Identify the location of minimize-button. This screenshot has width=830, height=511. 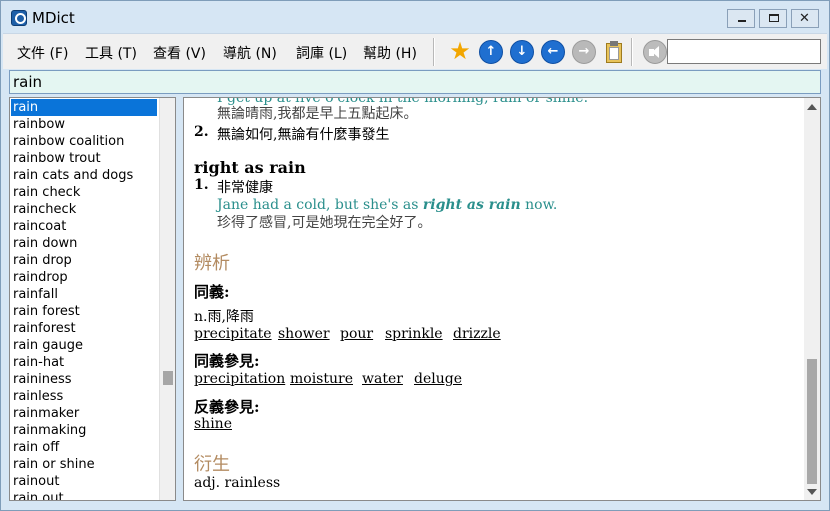
(741, 18).